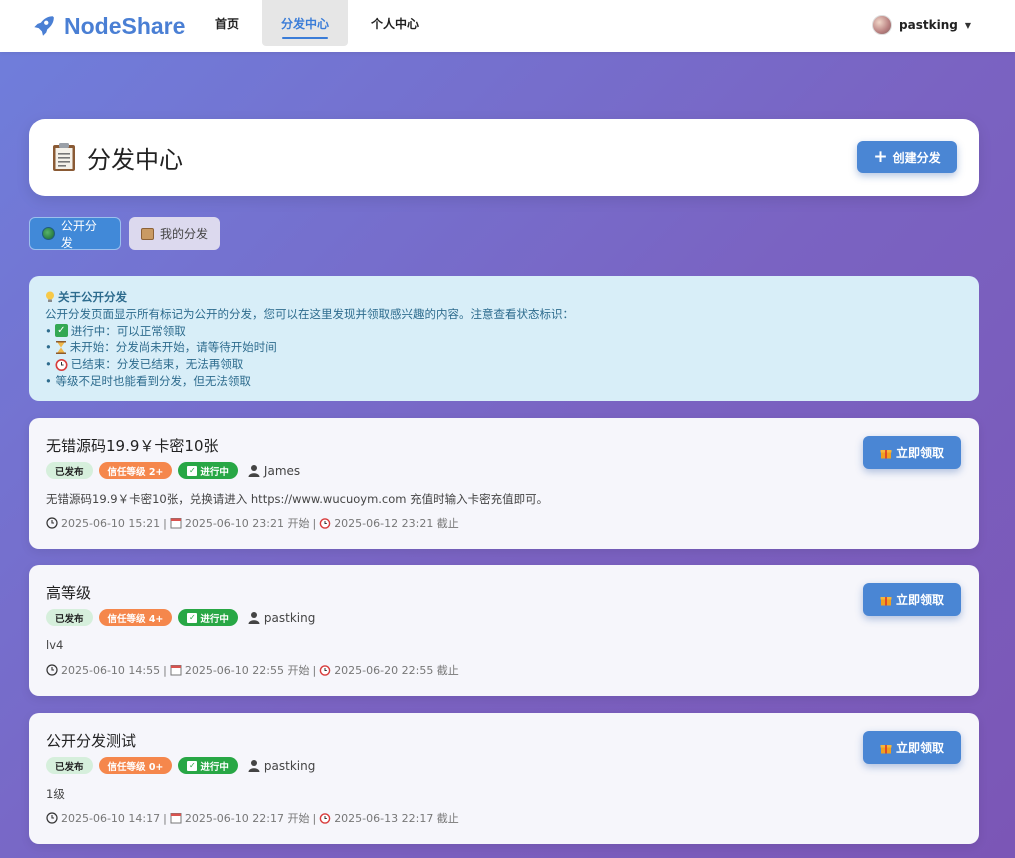 The width and height of the screenshot is (1015, 858). What do you see at coordinates (60, 348) in the screenshot?
I see `hourglass-icon` at bounding box center [60, 348].